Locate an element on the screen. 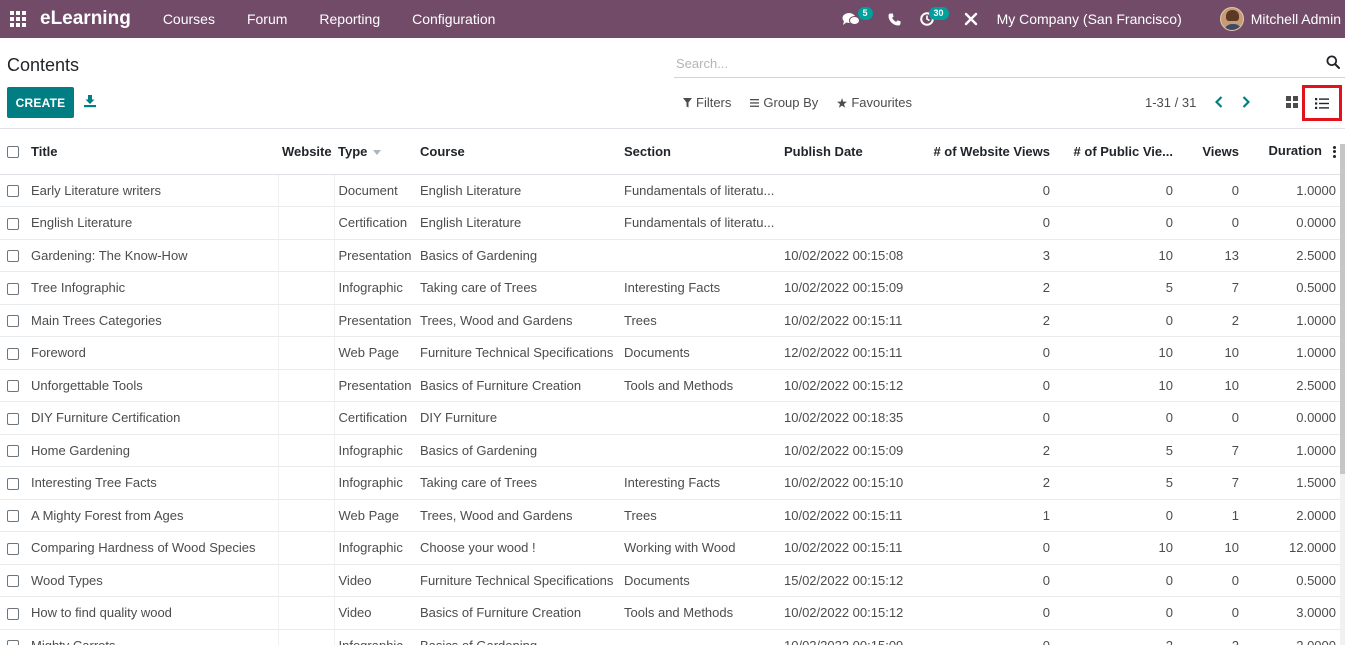 This screenshot has width=1345, height=645. cell-course: Furniture Technical Specifications is located at coordinates (518, 580).